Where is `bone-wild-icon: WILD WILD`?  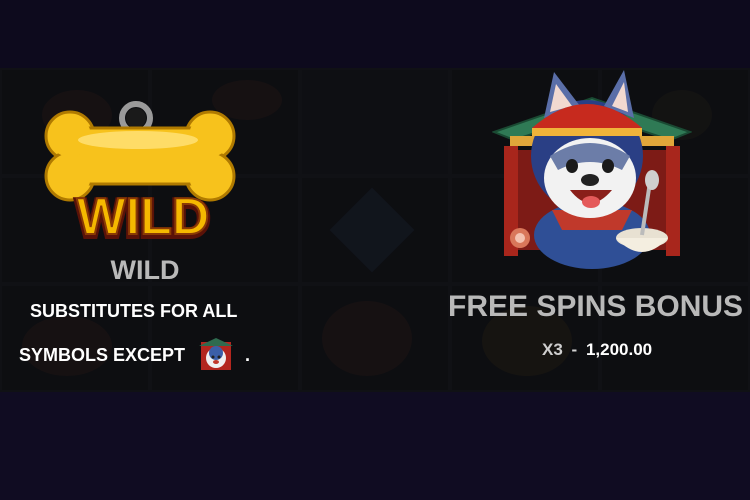 bone-wild-icon: WILD WILD is located at coordinates (143, 173).